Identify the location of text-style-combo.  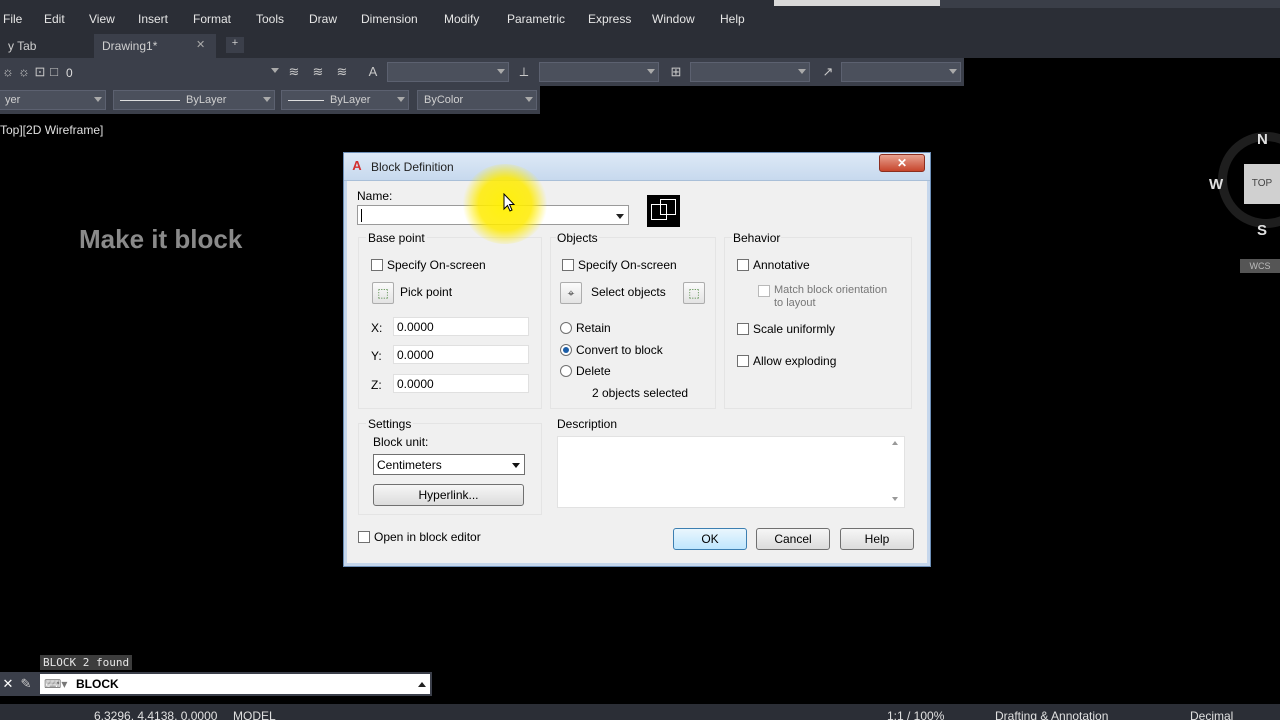
(448, 72).